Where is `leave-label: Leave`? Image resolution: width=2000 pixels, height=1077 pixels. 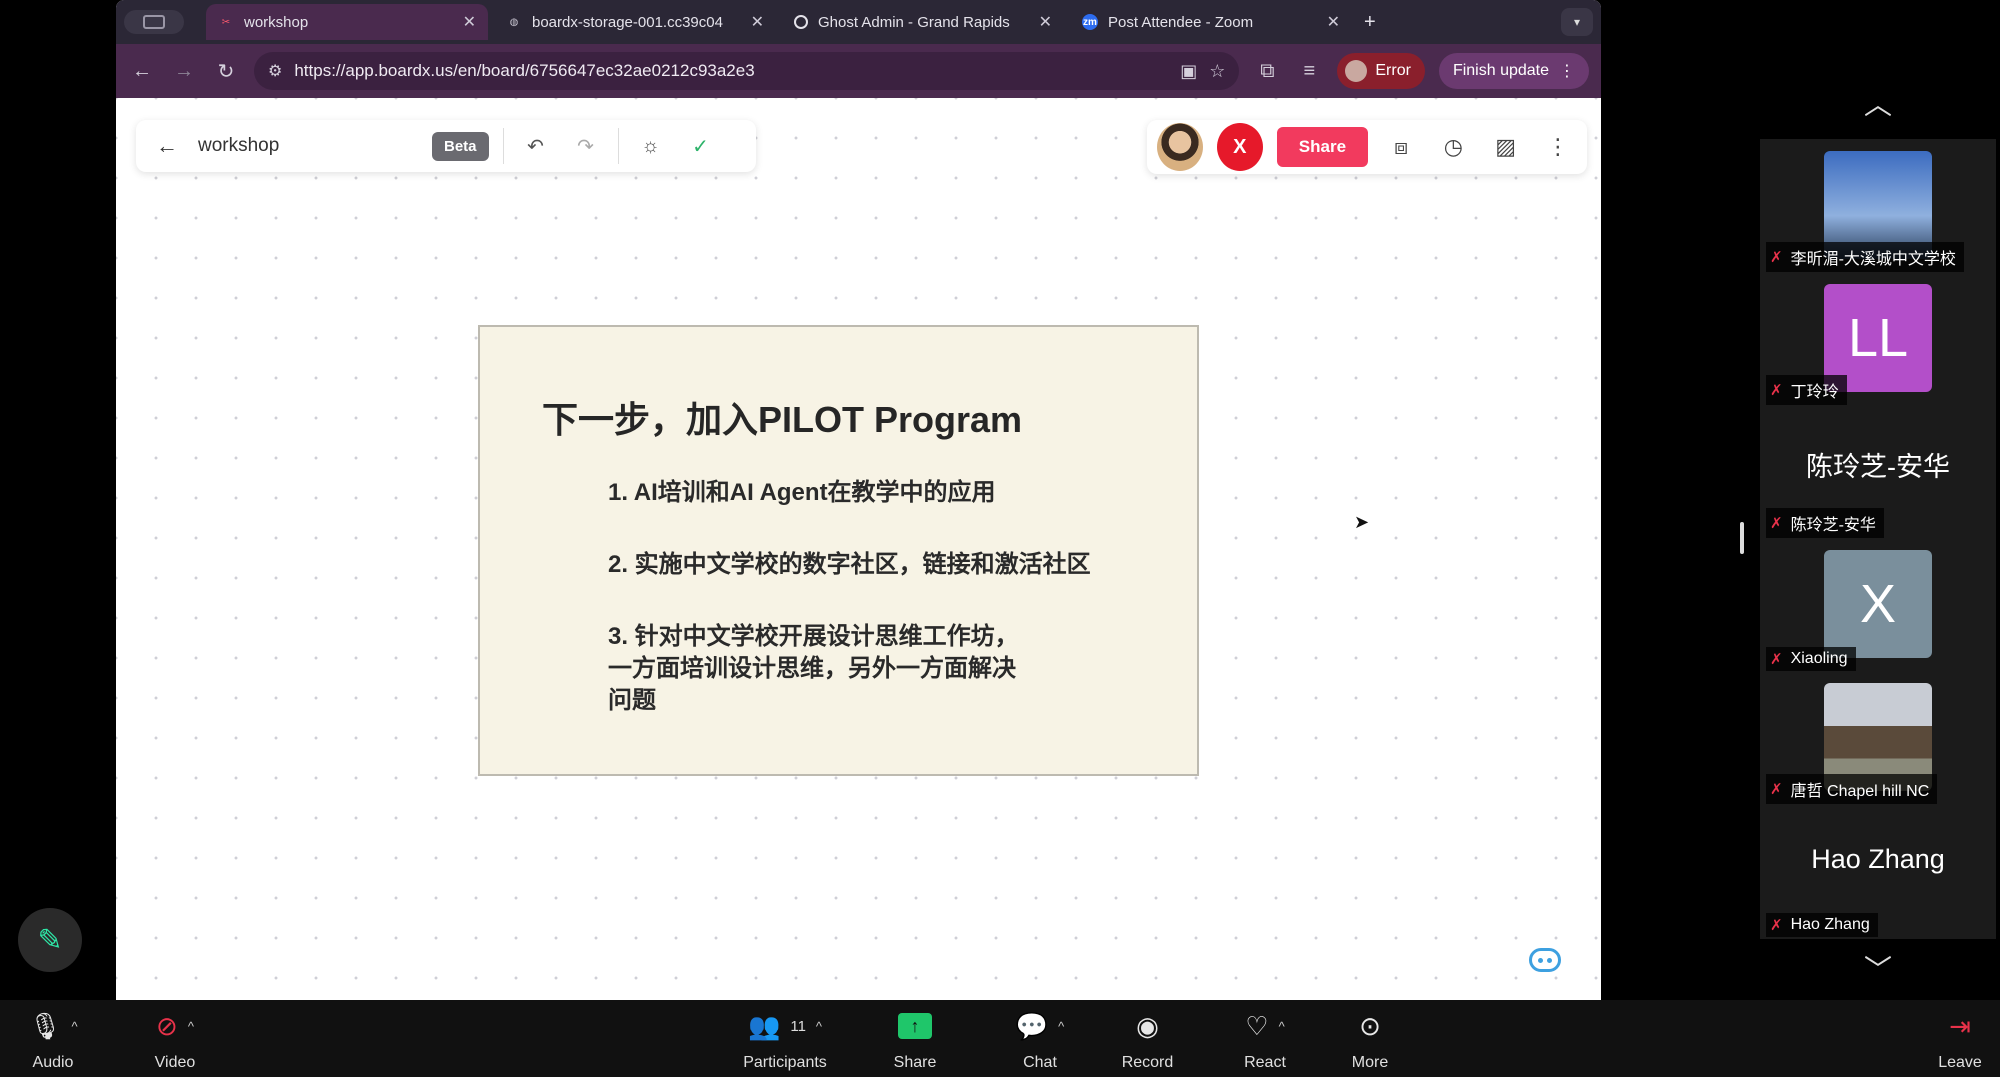 leave-label: Leave is located at coordinates (1960, 1062).